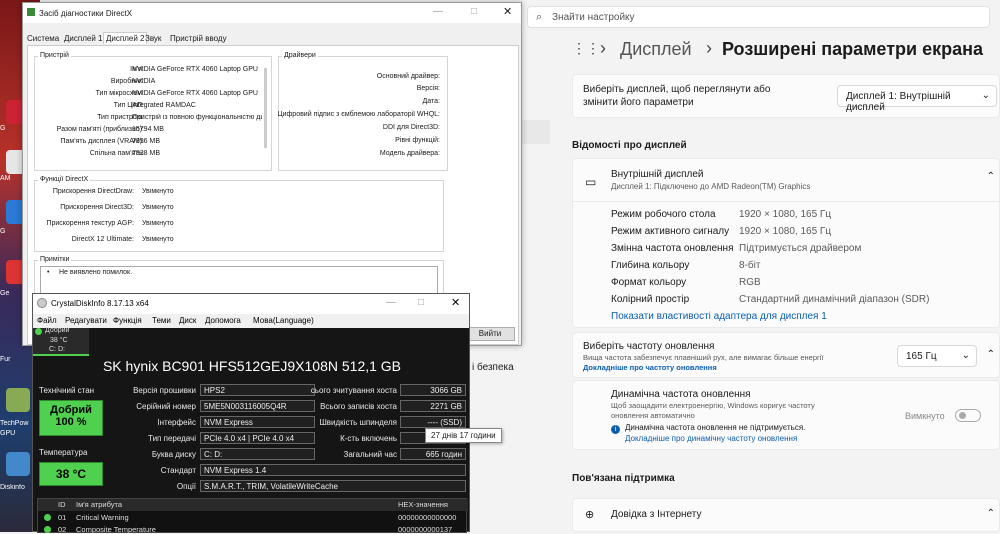 This screenshot has width=1000, height=534. Describe the element at coordinates (127, 320) in the screenshot. I see `menu-function: Функція` at that location.